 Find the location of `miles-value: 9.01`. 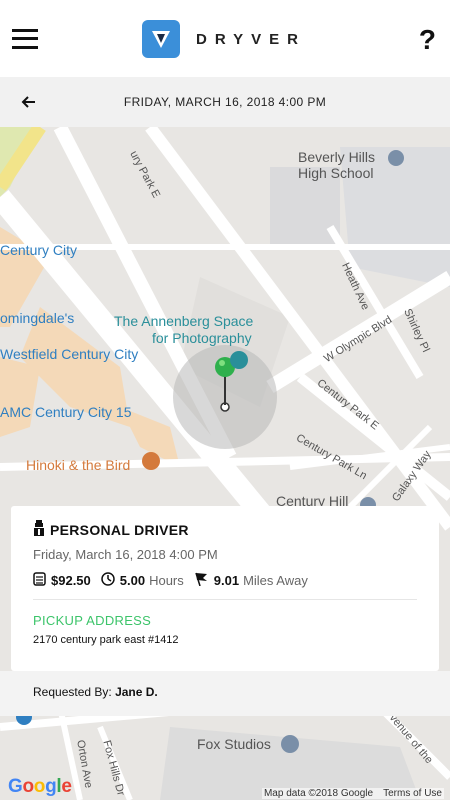

miles-value: 9.01 is located at coordinates (226, 580).